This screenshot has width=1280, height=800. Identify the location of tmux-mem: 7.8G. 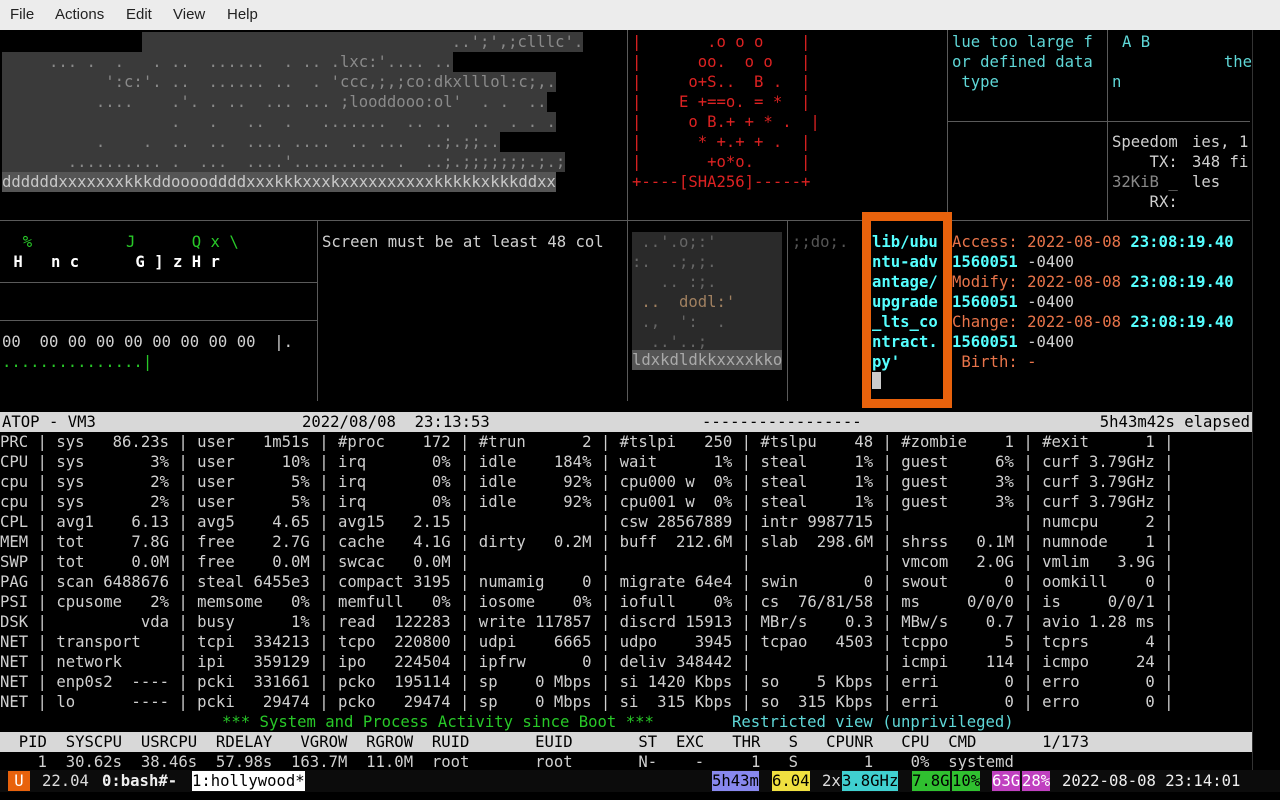
(931, 781).